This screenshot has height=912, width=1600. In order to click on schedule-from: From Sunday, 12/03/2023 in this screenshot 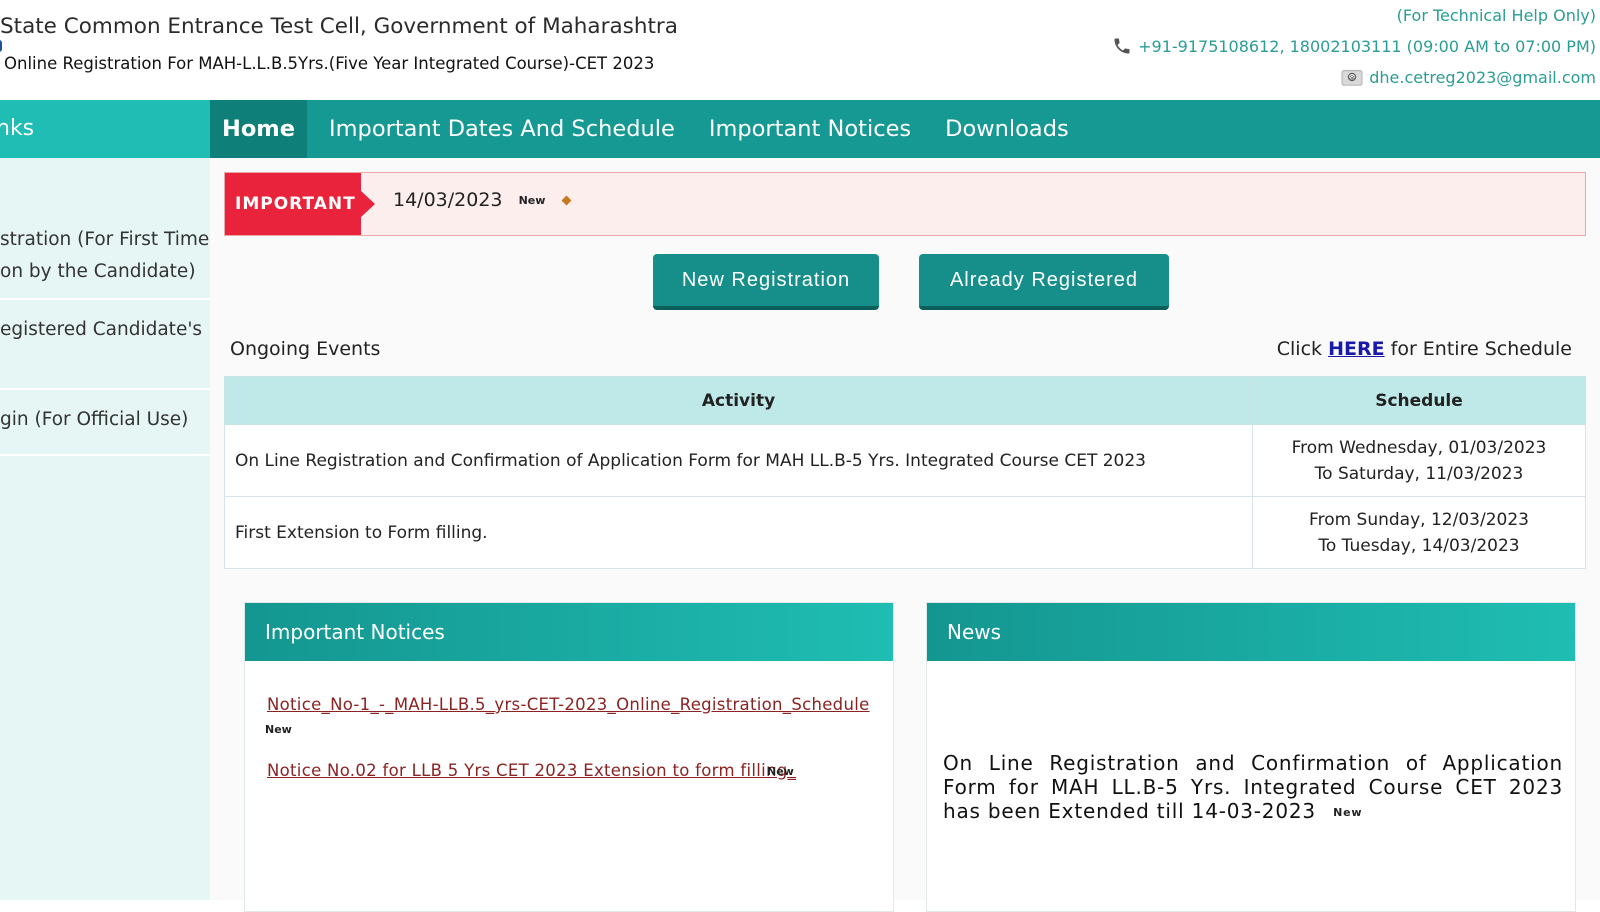, I will do `click(1419, 519)`.